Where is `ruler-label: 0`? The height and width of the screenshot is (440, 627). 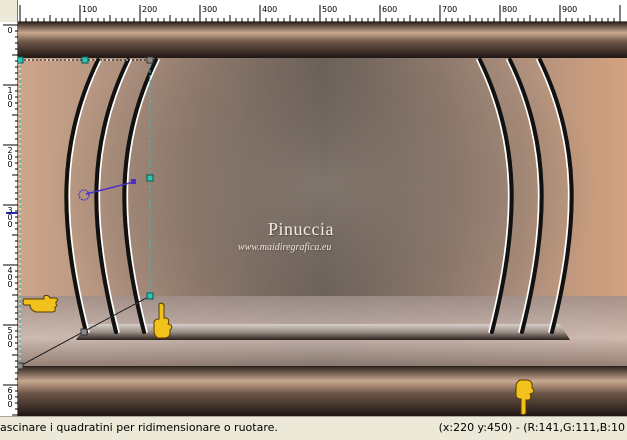 ruler-label: 0 is located at coordinates (10, 30).